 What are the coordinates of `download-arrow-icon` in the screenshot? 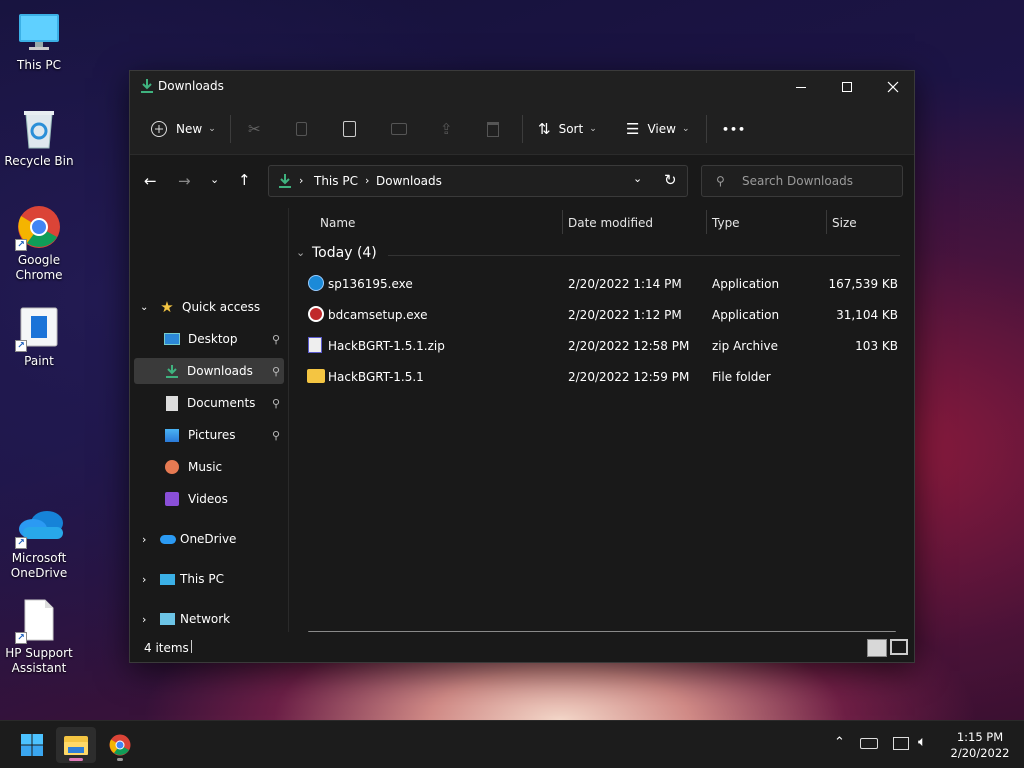 It's located at (172, 371).